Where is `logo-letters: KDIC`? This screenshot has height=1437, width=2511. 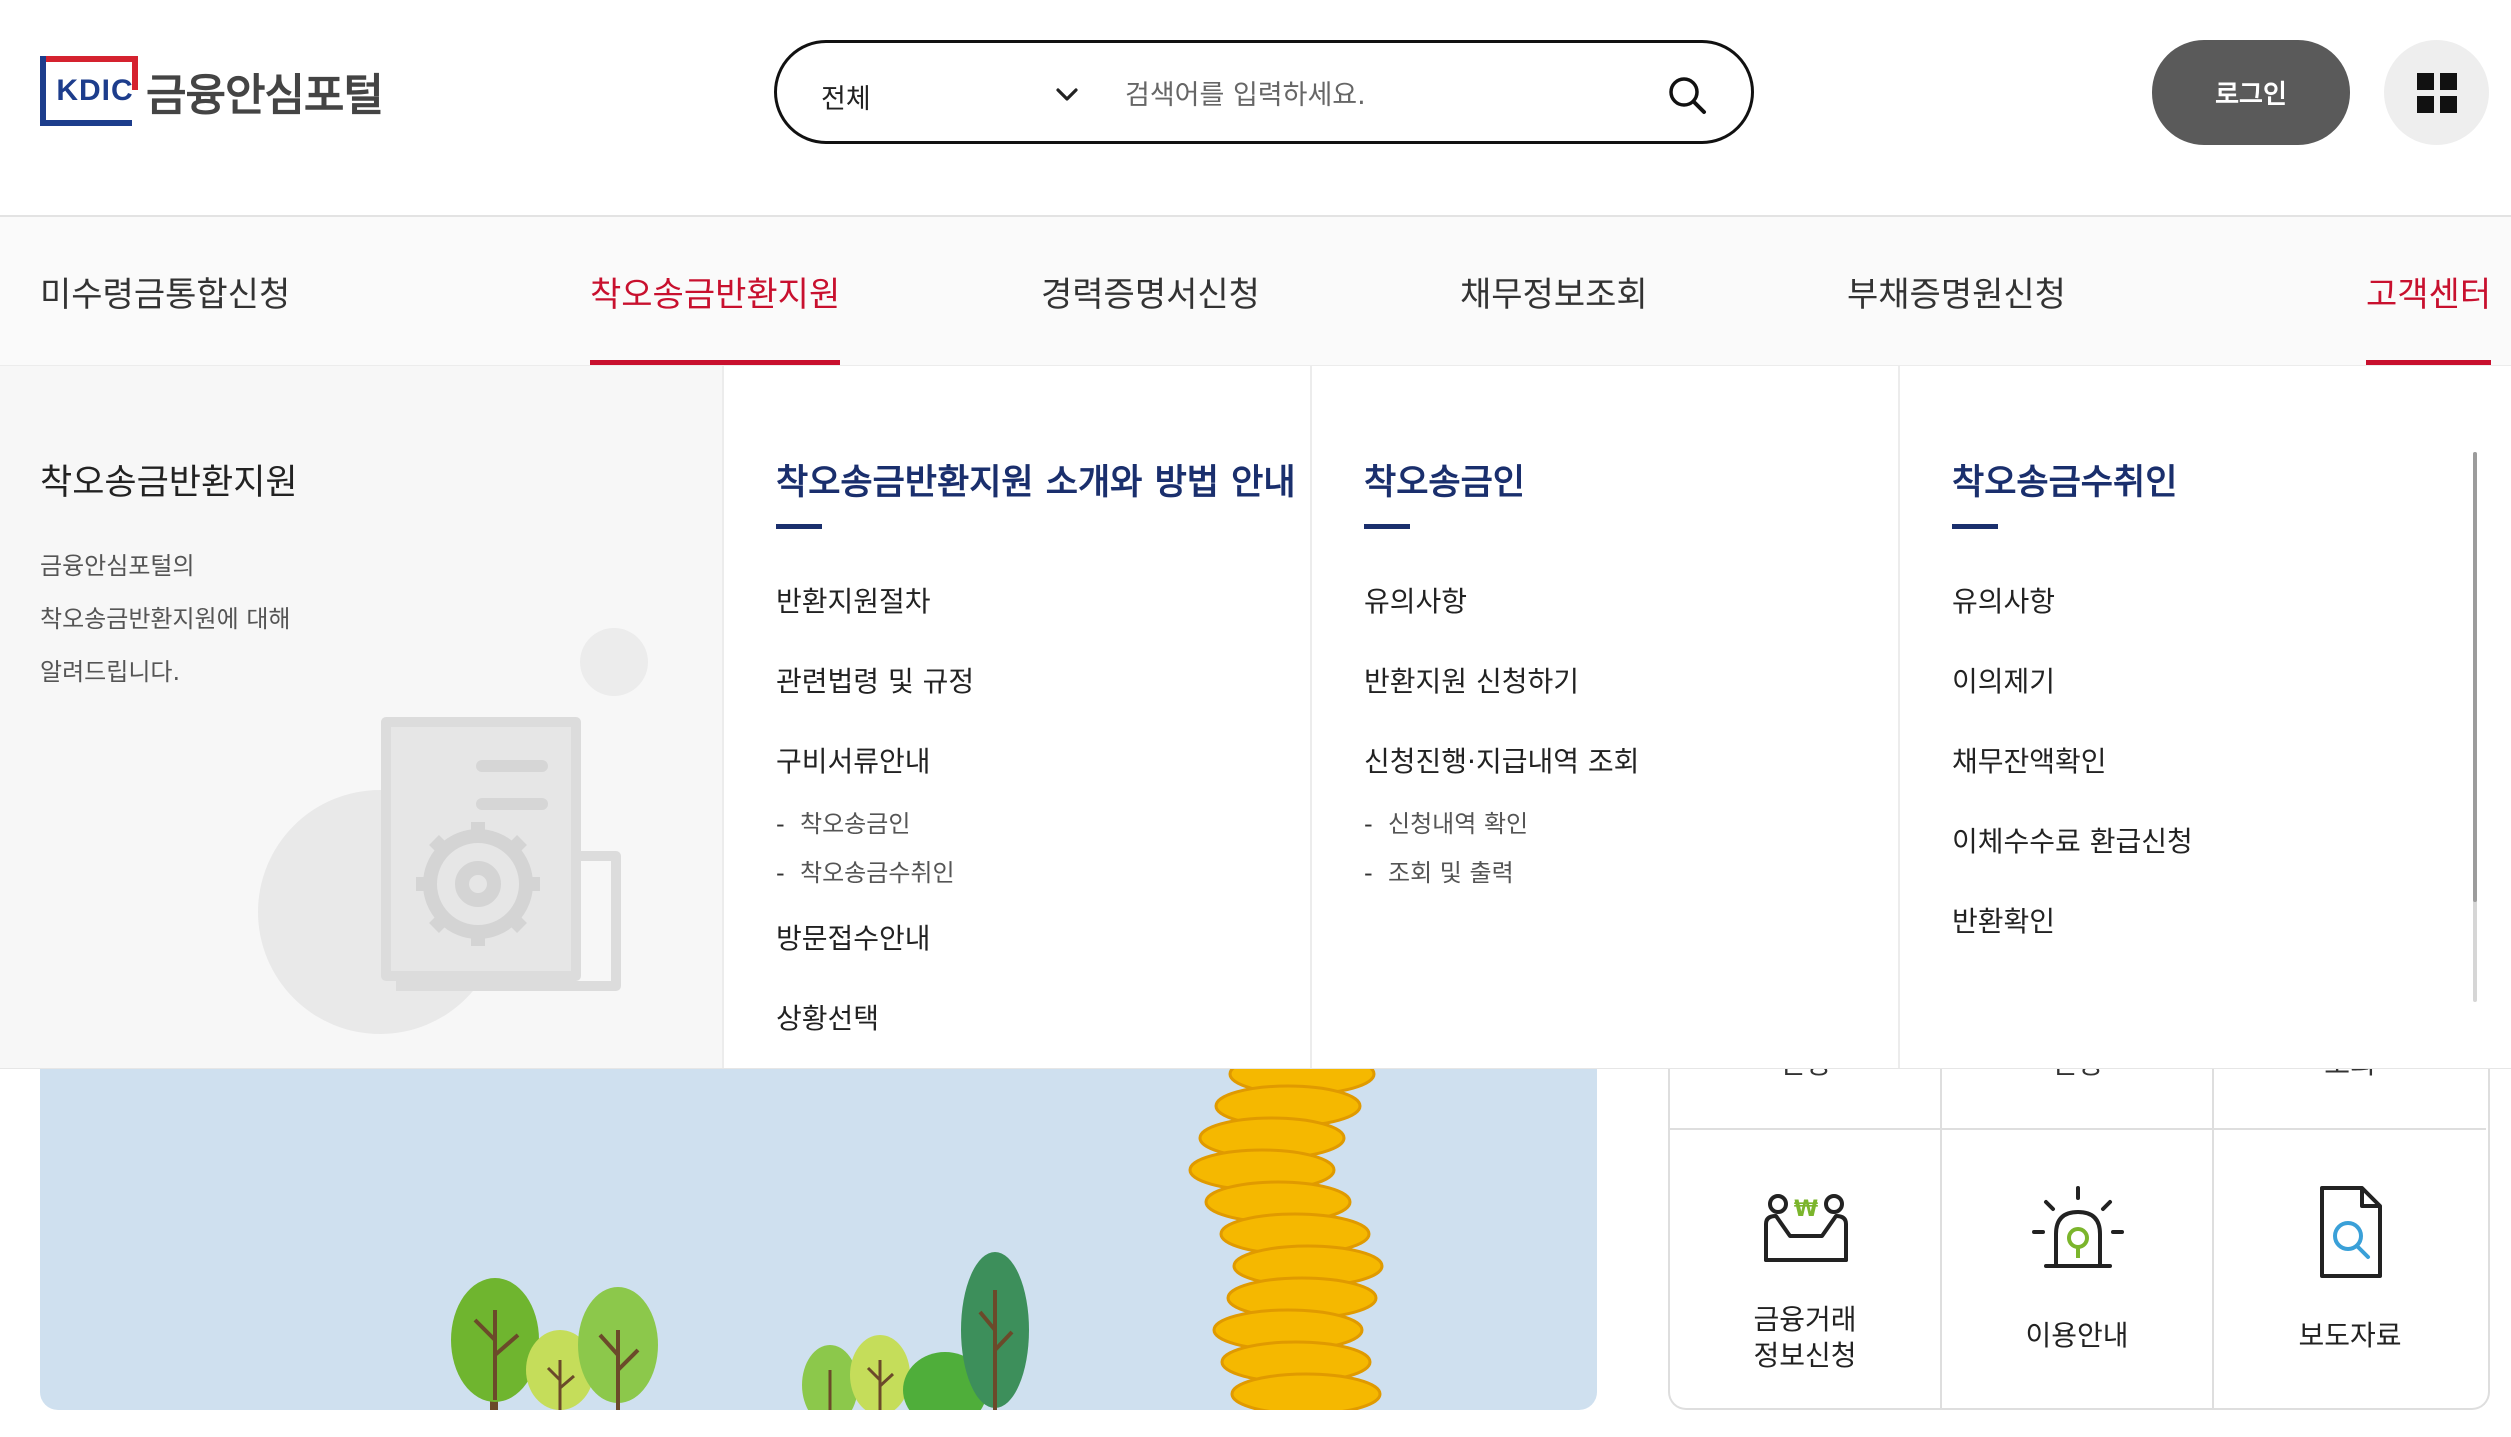
logo-letters: KDIC is located at coordinates (95, 90).